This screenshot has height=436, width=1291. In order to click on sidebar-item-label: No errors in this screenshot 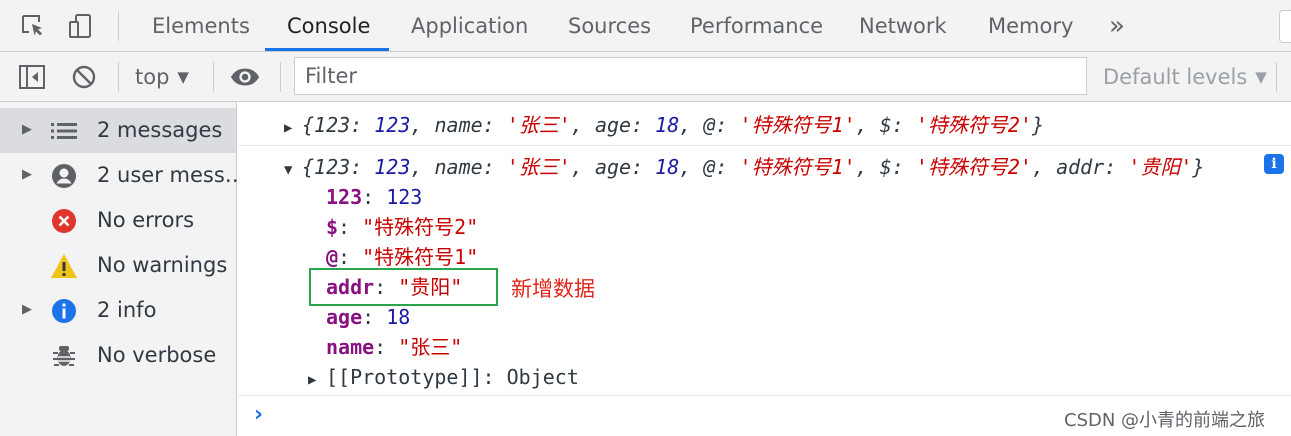, I will do `click(146, 220)`.